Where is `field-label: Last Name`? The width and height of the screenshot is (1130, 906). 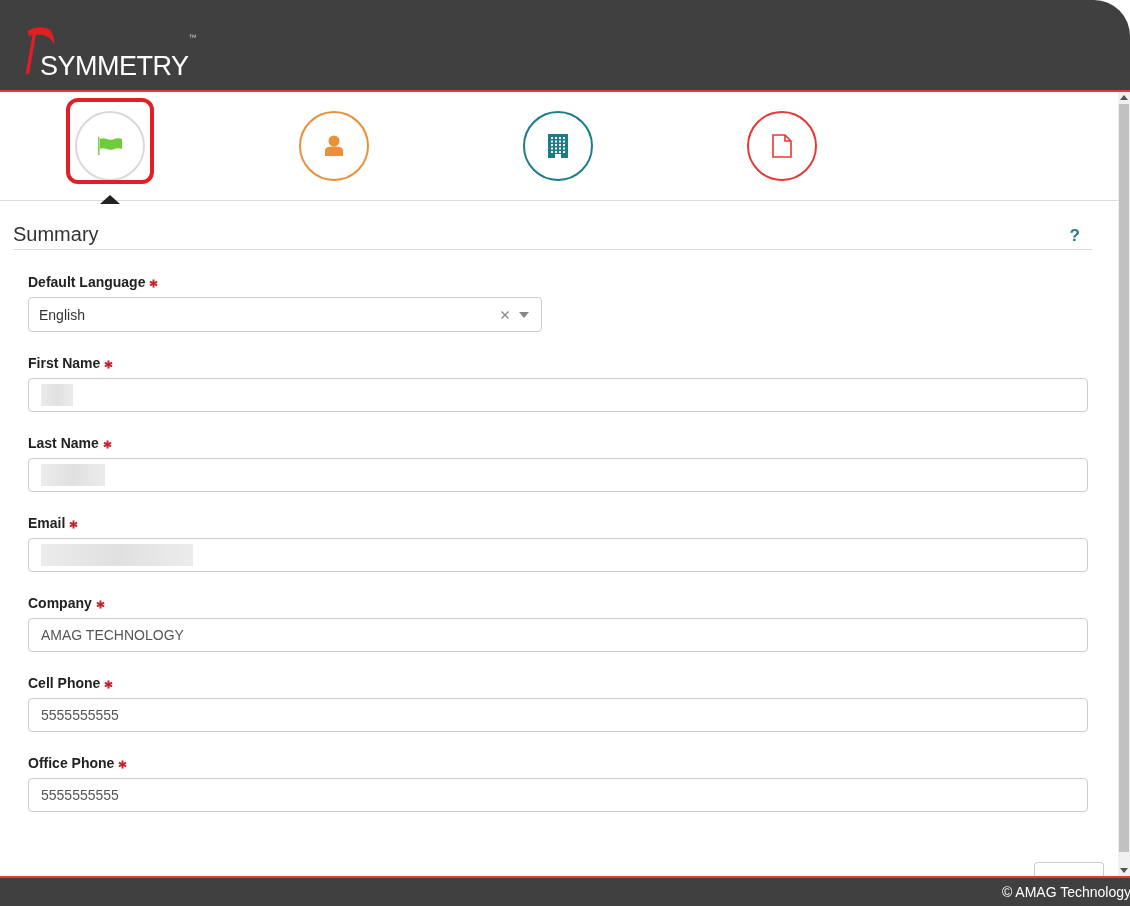 field-label: Last Name is located at coordinates (63, 443).